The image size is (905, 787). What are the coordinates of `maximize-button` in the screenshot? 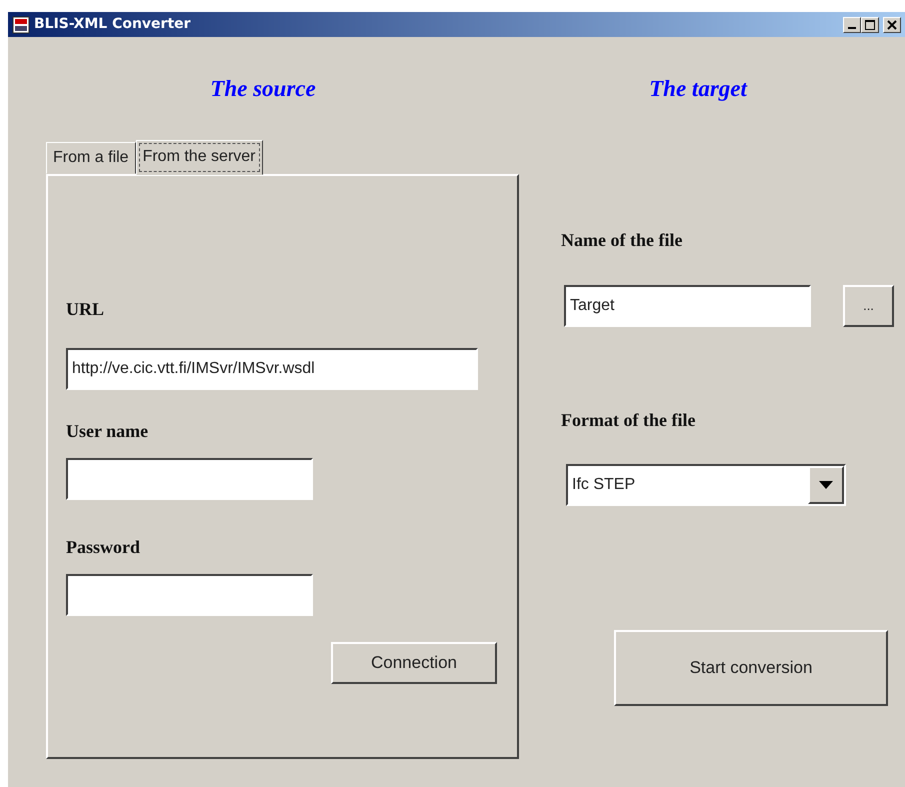 It's located at (870, 24).